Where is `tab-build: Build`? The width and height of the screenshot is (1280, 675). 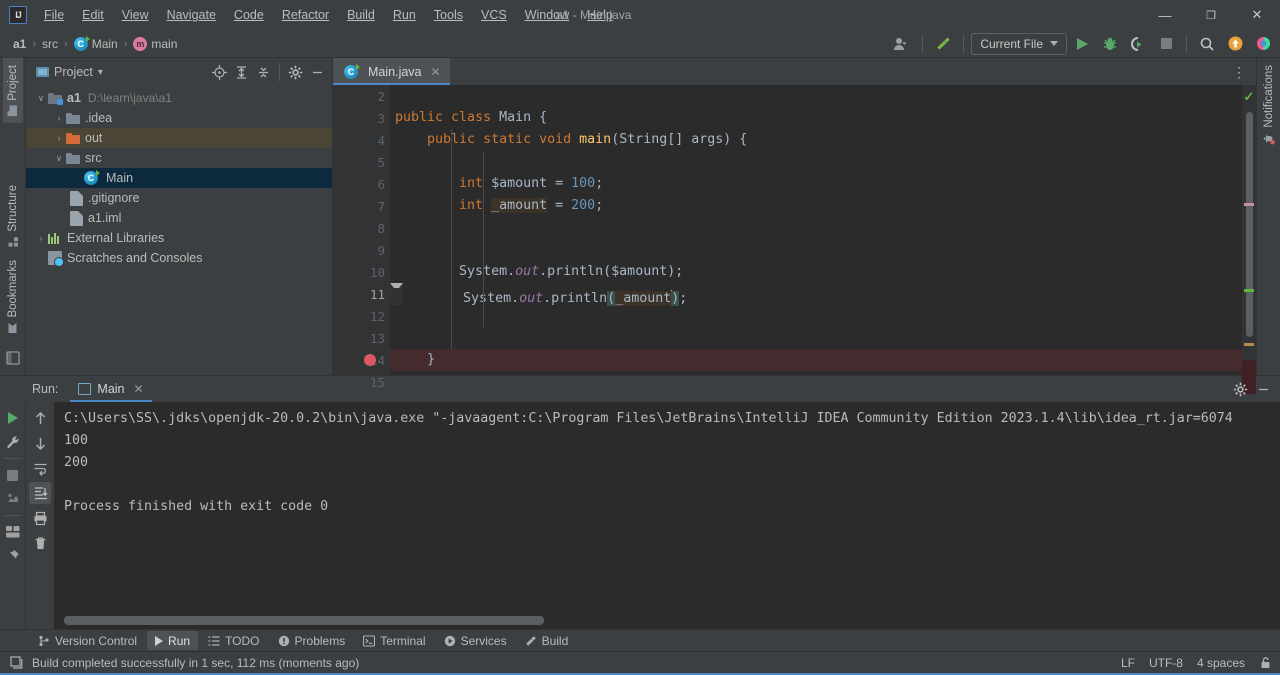 tab-build: Build is located at coordinates (547, 640).